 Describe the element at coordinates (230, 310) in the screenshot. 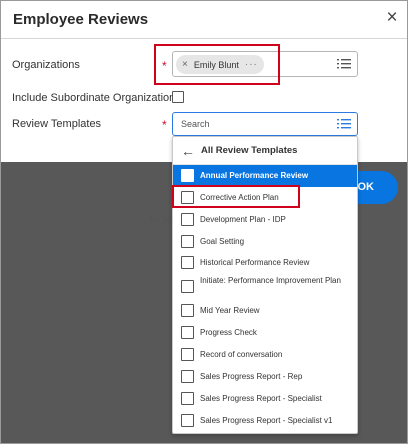

I see `item-label: Mid Year Review` at that location.